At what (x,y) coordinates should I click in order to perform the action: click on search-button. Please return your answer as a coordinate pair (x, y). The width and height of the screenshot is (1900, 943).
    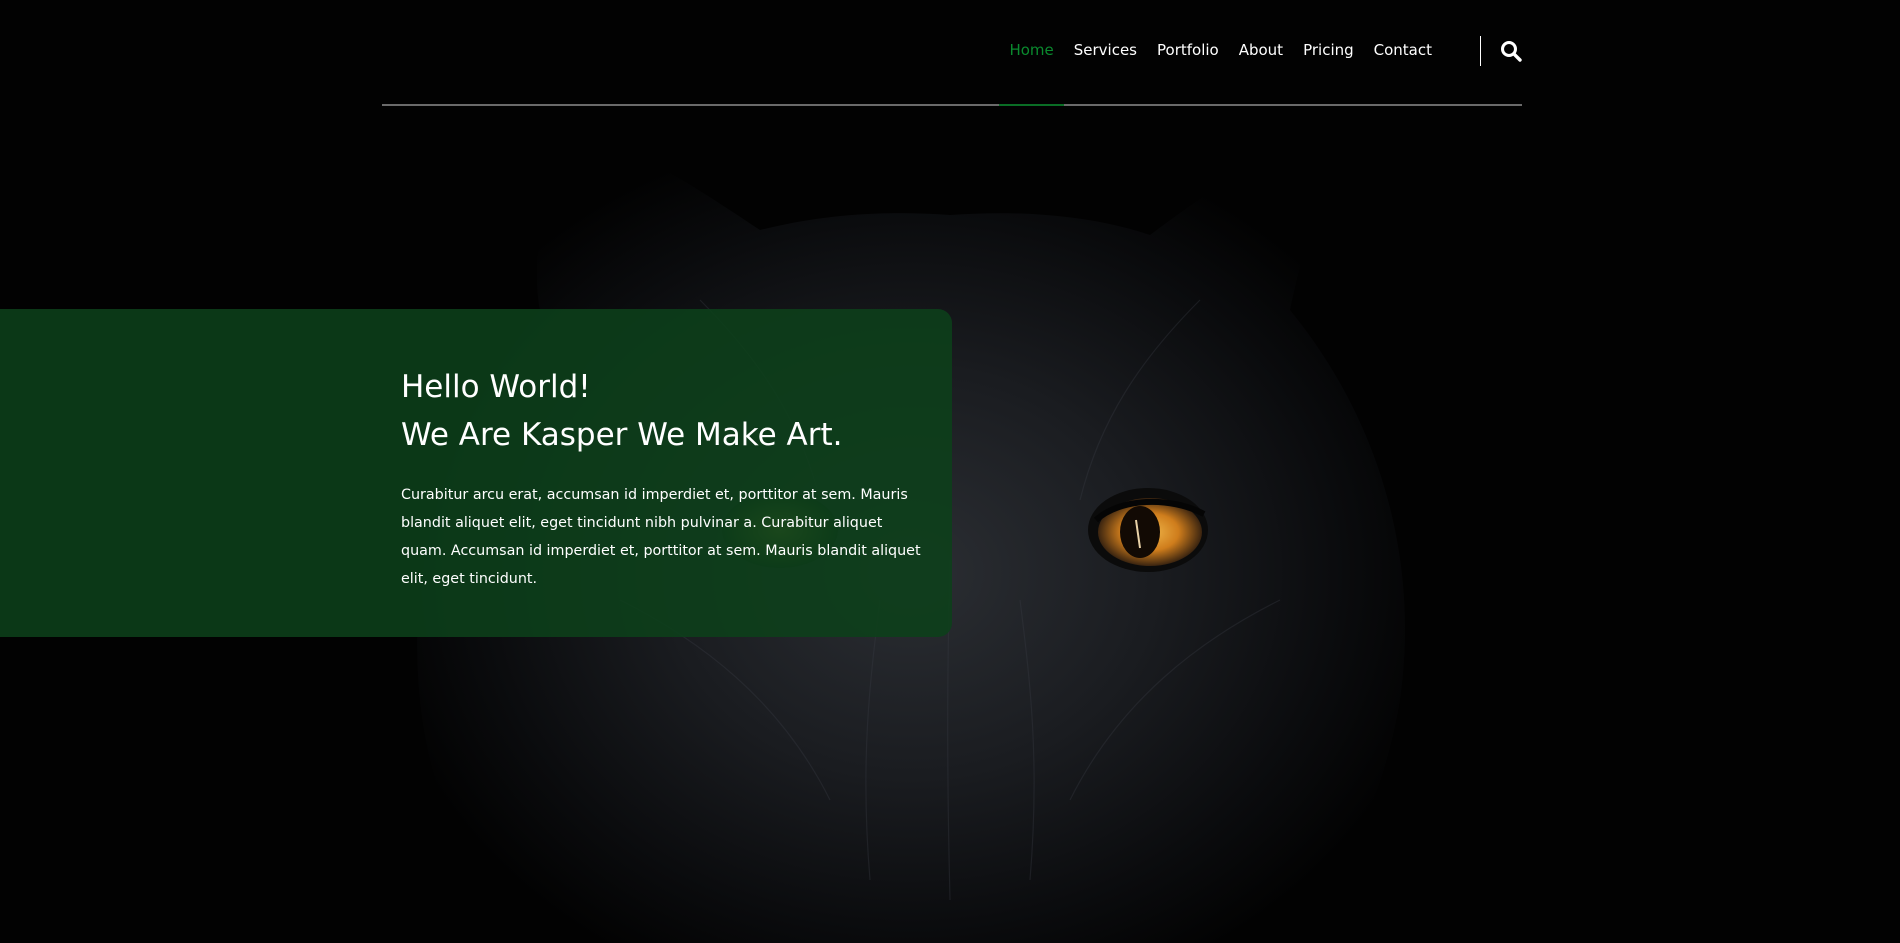
    Looking at the image, I should click on (1501, 51).